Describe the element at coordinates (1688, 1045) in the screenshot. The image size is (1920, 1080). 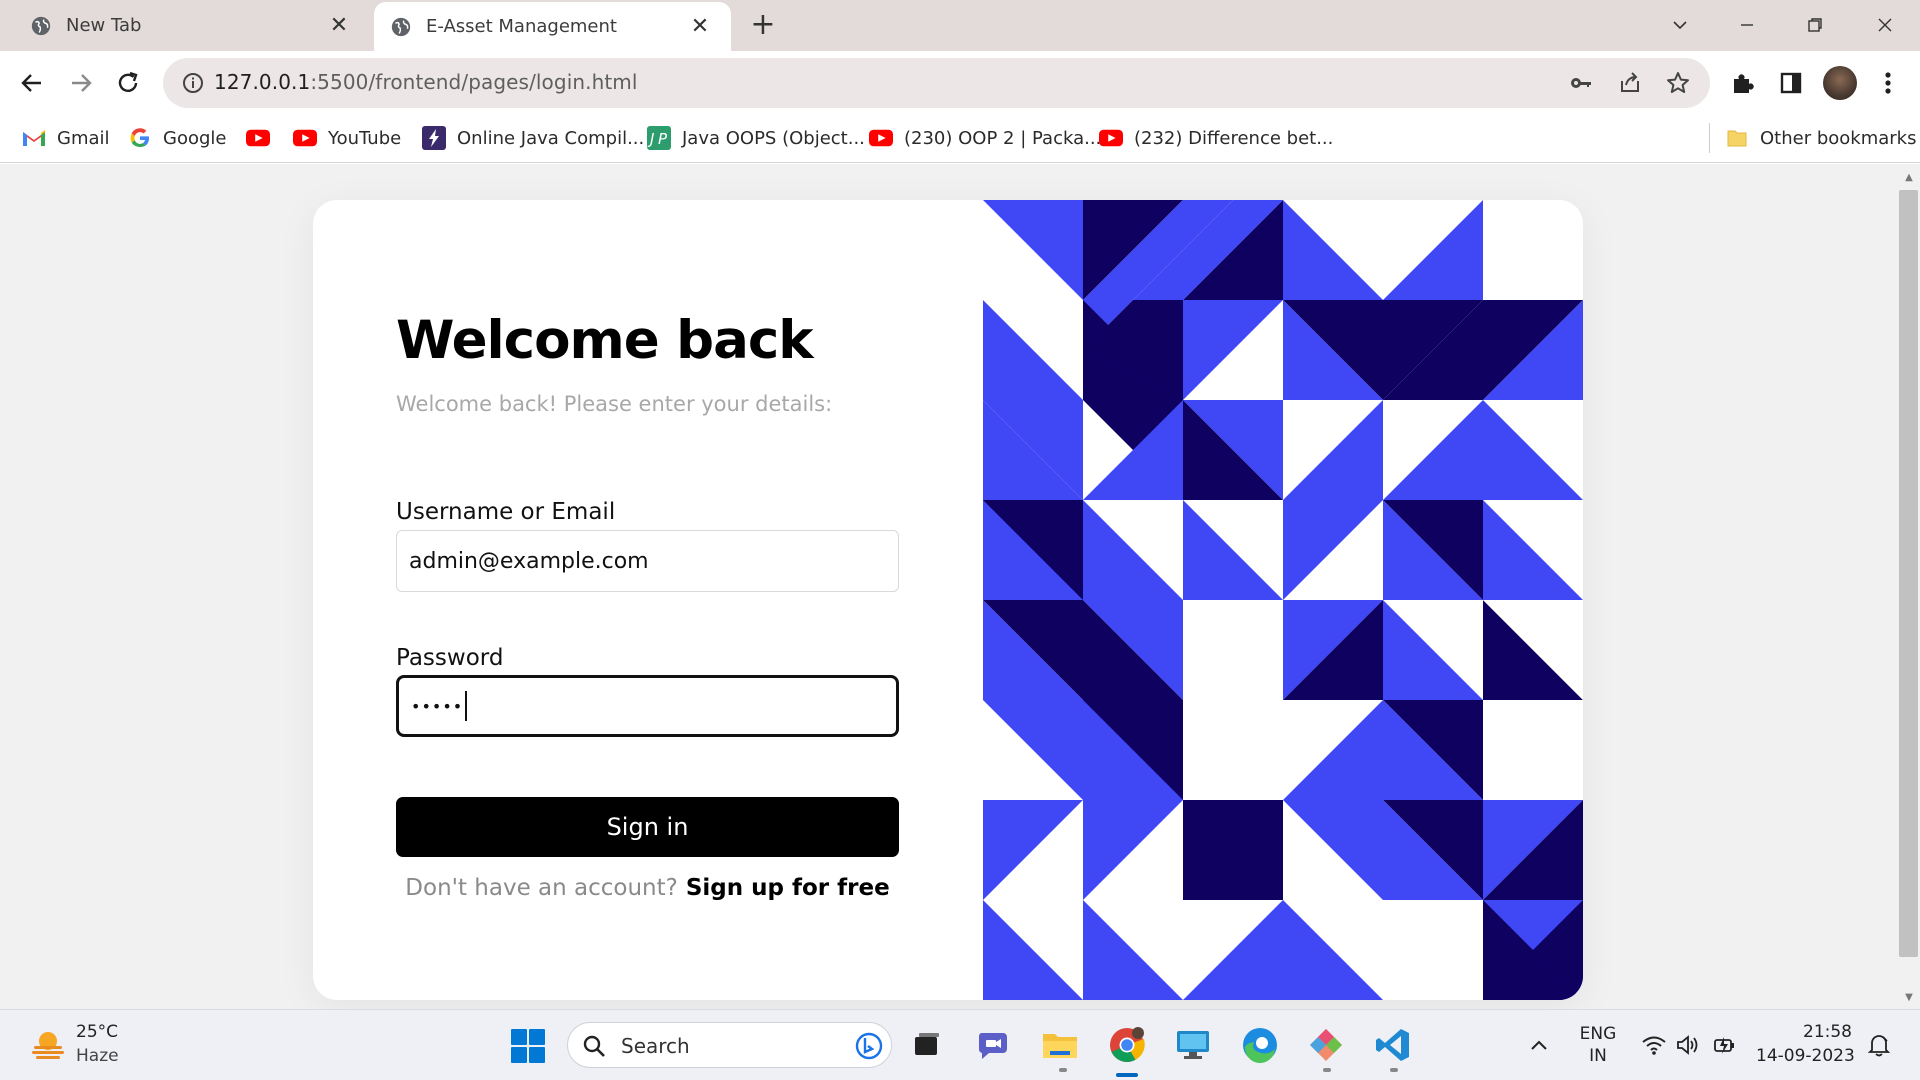
I see `volume-icon` at that location.